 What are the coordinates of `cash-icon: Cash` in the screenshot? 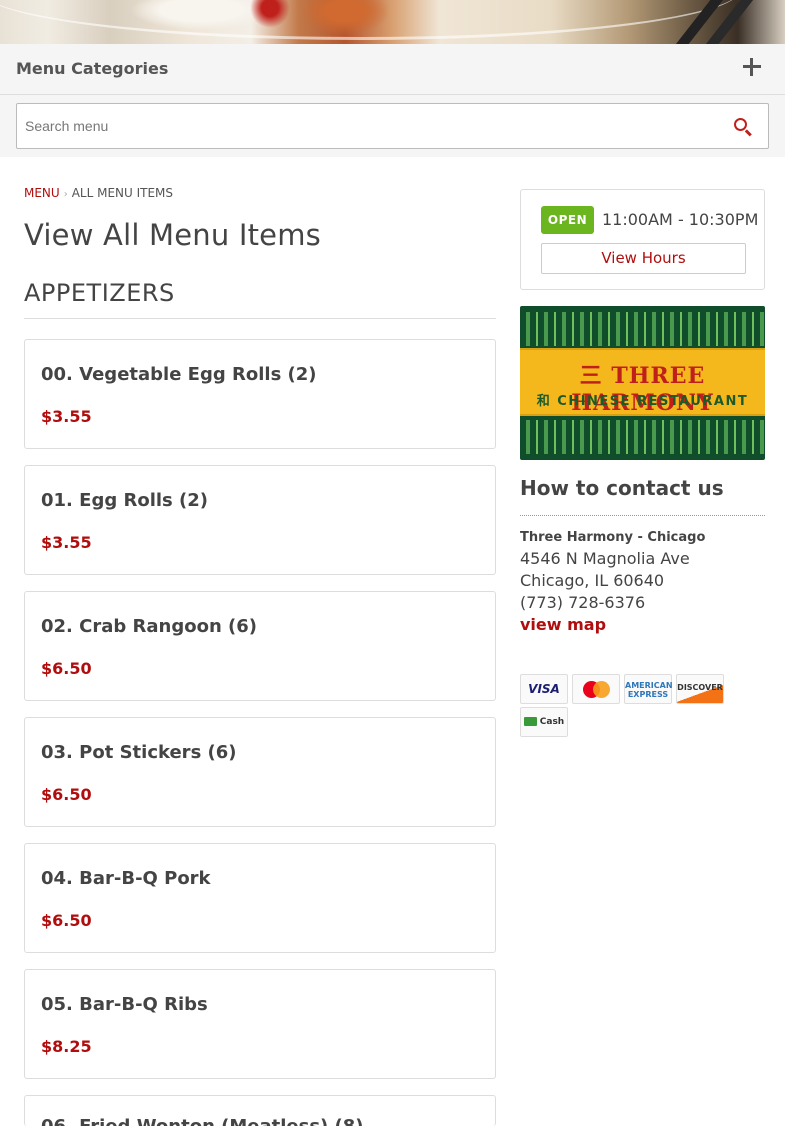 It's located at (544, 722).